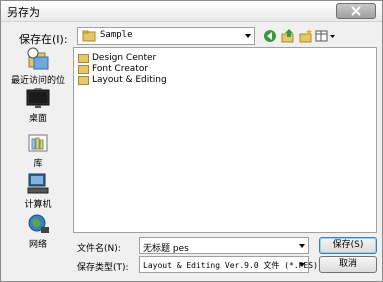 The image size is (383, 282). Describe the element at coordinates (326, 36) in the screenshot. I see `views-menu-icon` at that location.